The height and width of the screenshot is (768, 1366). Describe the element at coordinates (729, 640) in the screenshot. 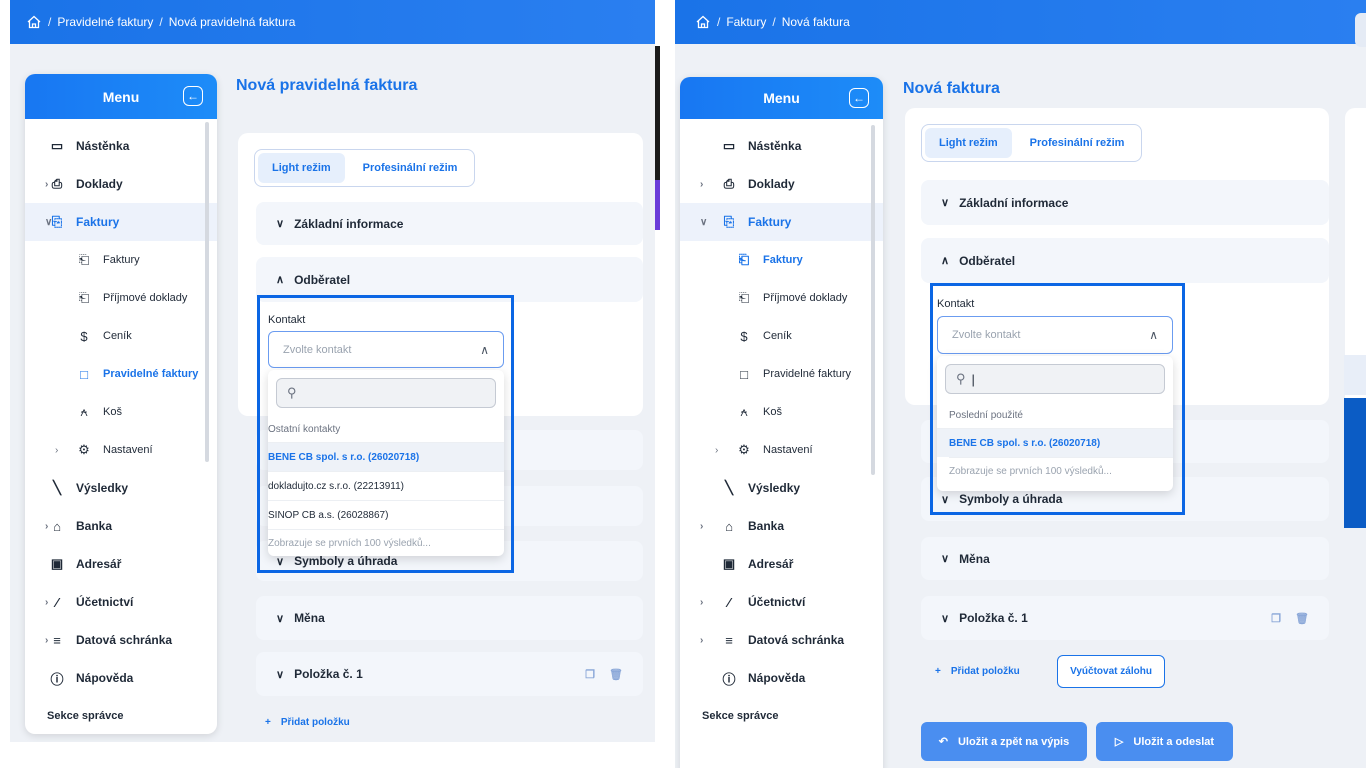

I see `list-icon: ≡` at that location.